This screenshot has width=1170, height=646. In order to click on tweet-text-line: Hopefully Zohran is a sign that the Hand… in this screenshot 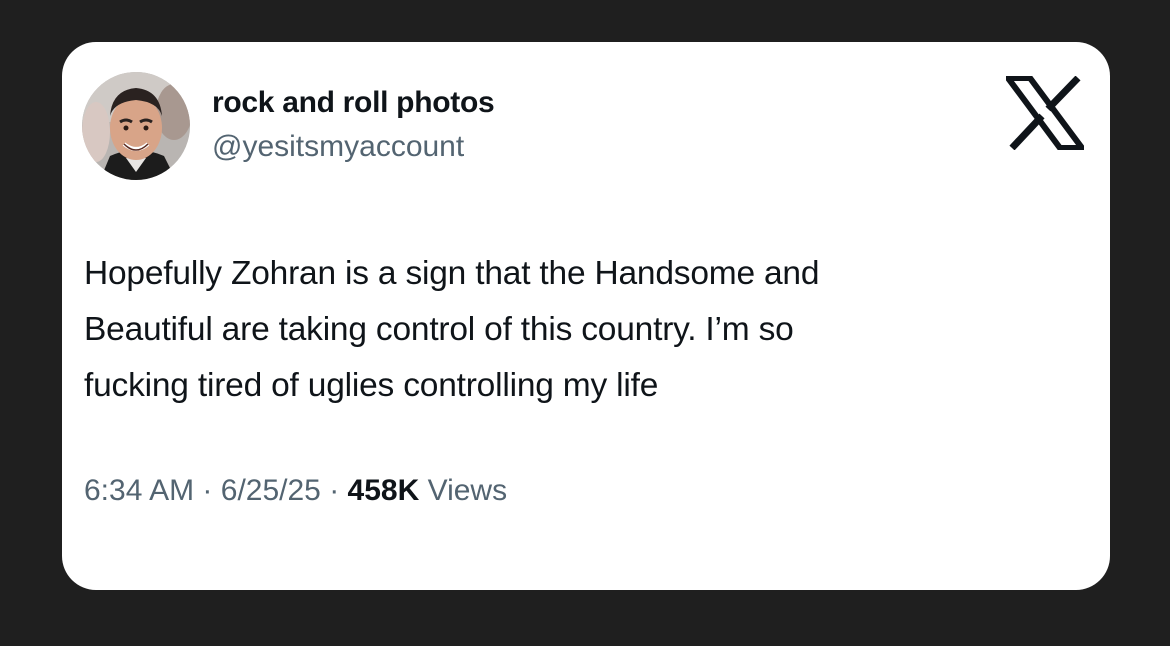, I will do `click(452, 273)`.